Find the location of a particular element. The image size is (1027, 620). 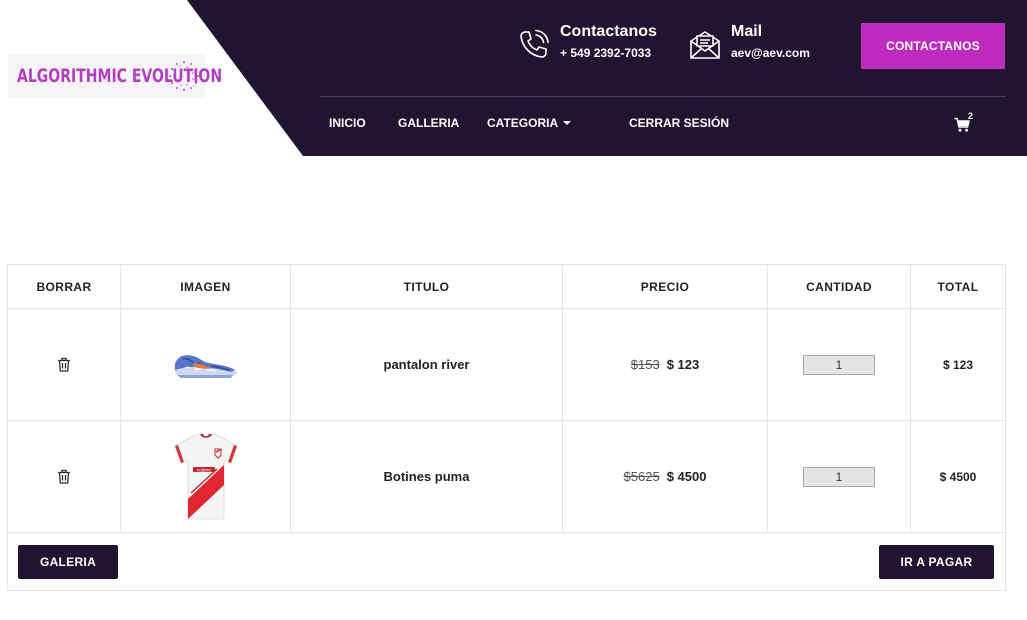

title-cell: pantalon river is located at coordinates (427, 364).